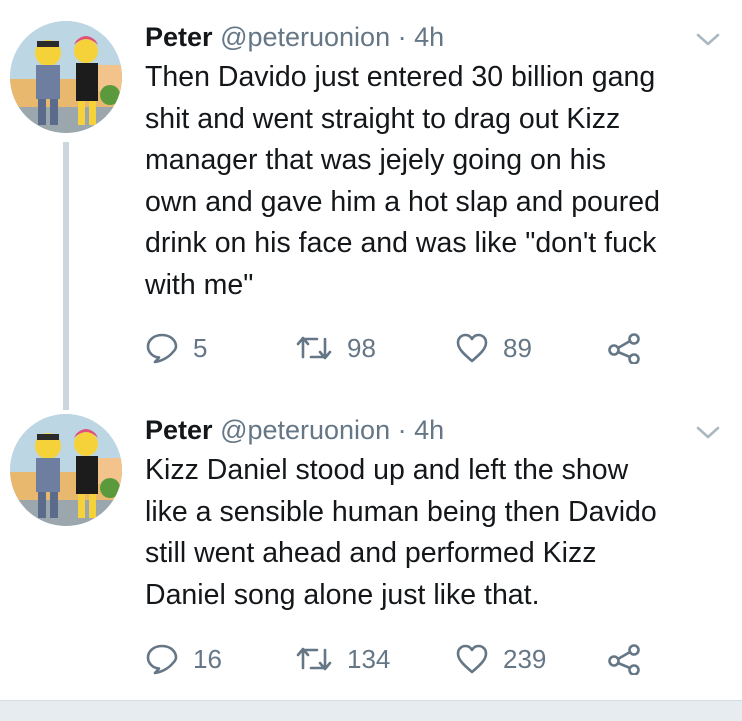 The image size is (742, 721). I want to click on reply-button: 5, so click(176, 348).